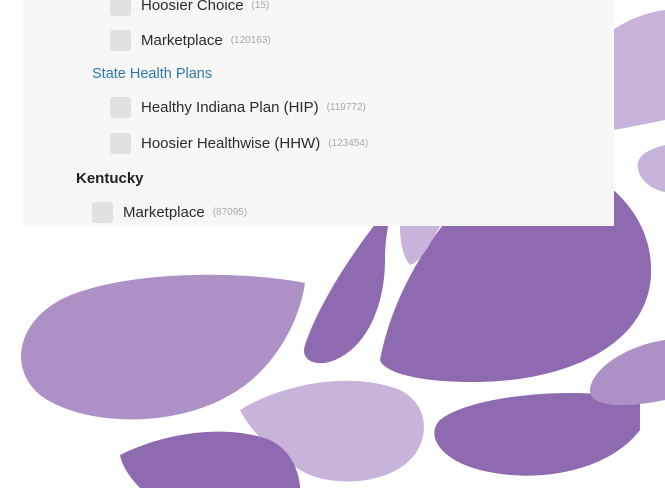  Describe the element at coordinates (346, 107) in the screenshot. I see `option-count: (119772)` at that location.